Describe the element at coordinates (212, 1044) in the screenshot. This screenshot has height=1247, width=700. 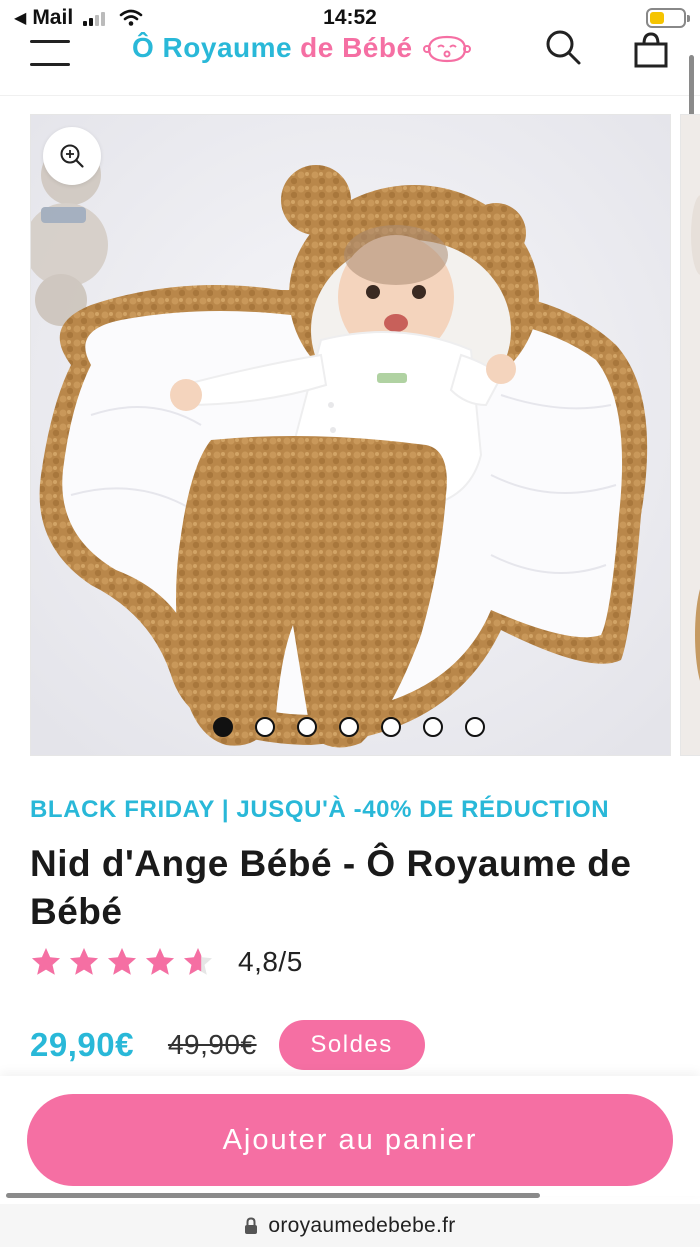
I see `original-price: 49,90€` at that location.